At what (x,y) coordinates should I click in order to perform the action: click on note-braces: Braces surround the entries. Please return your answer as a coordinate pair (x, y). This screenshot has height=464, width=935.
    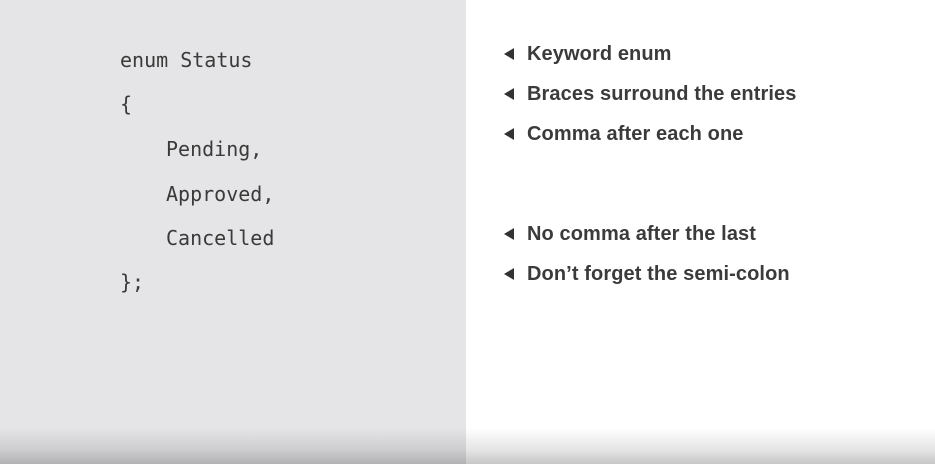
    Looking at the image, I should click on (650, 94).